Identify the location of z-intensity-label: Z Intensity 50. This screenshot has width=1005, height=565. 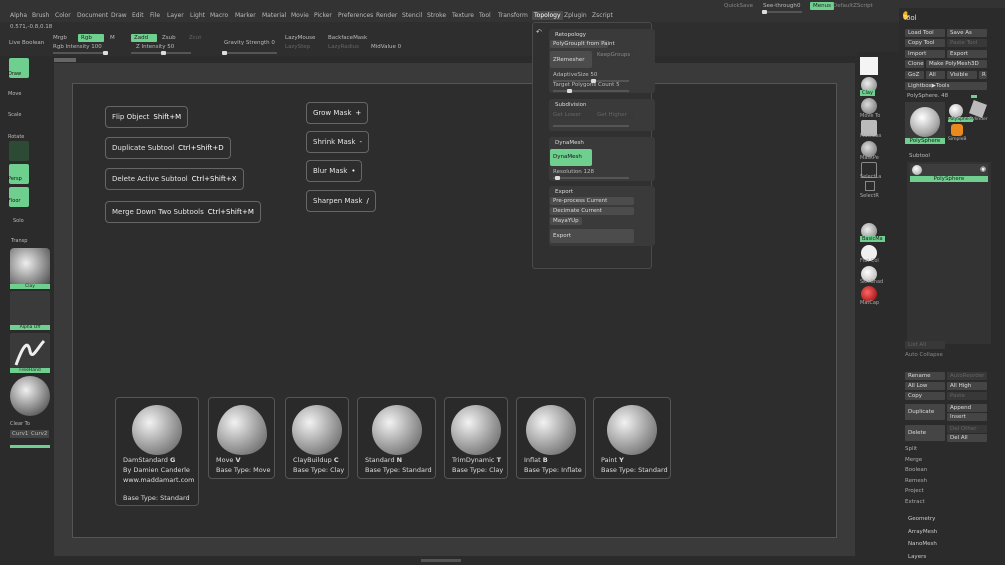
(155, 47).